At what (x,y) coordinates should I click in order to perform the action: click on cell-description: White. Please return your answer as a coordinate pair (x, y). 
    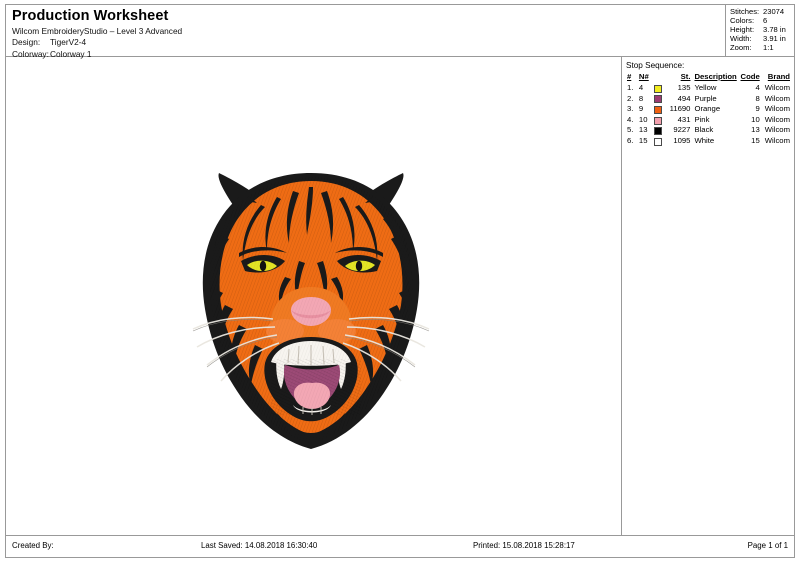
    Looking at the image, I should click on (704, 140).